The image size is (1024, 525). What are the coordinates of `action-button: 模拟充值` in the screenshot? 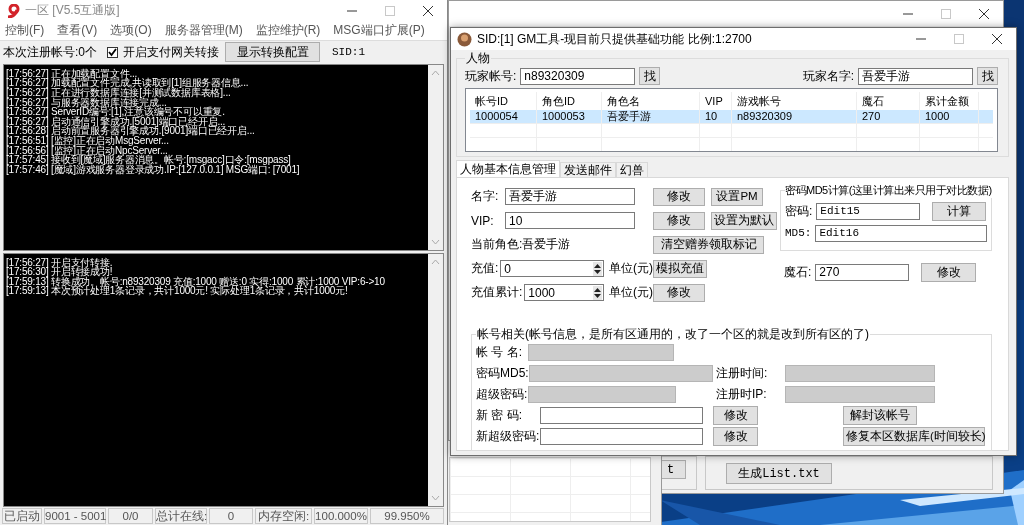 It's located at (680, 268).